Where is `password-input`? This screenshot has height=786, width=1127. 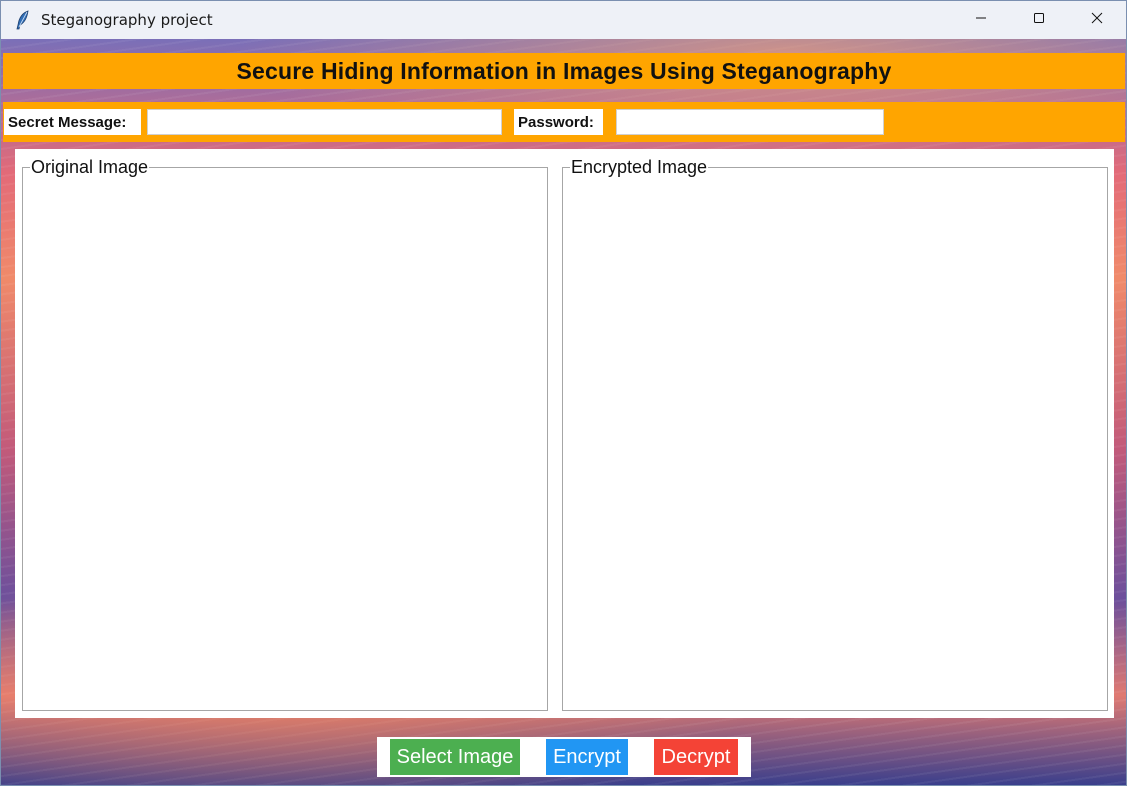
password-input is located at coordinates (750, 122).